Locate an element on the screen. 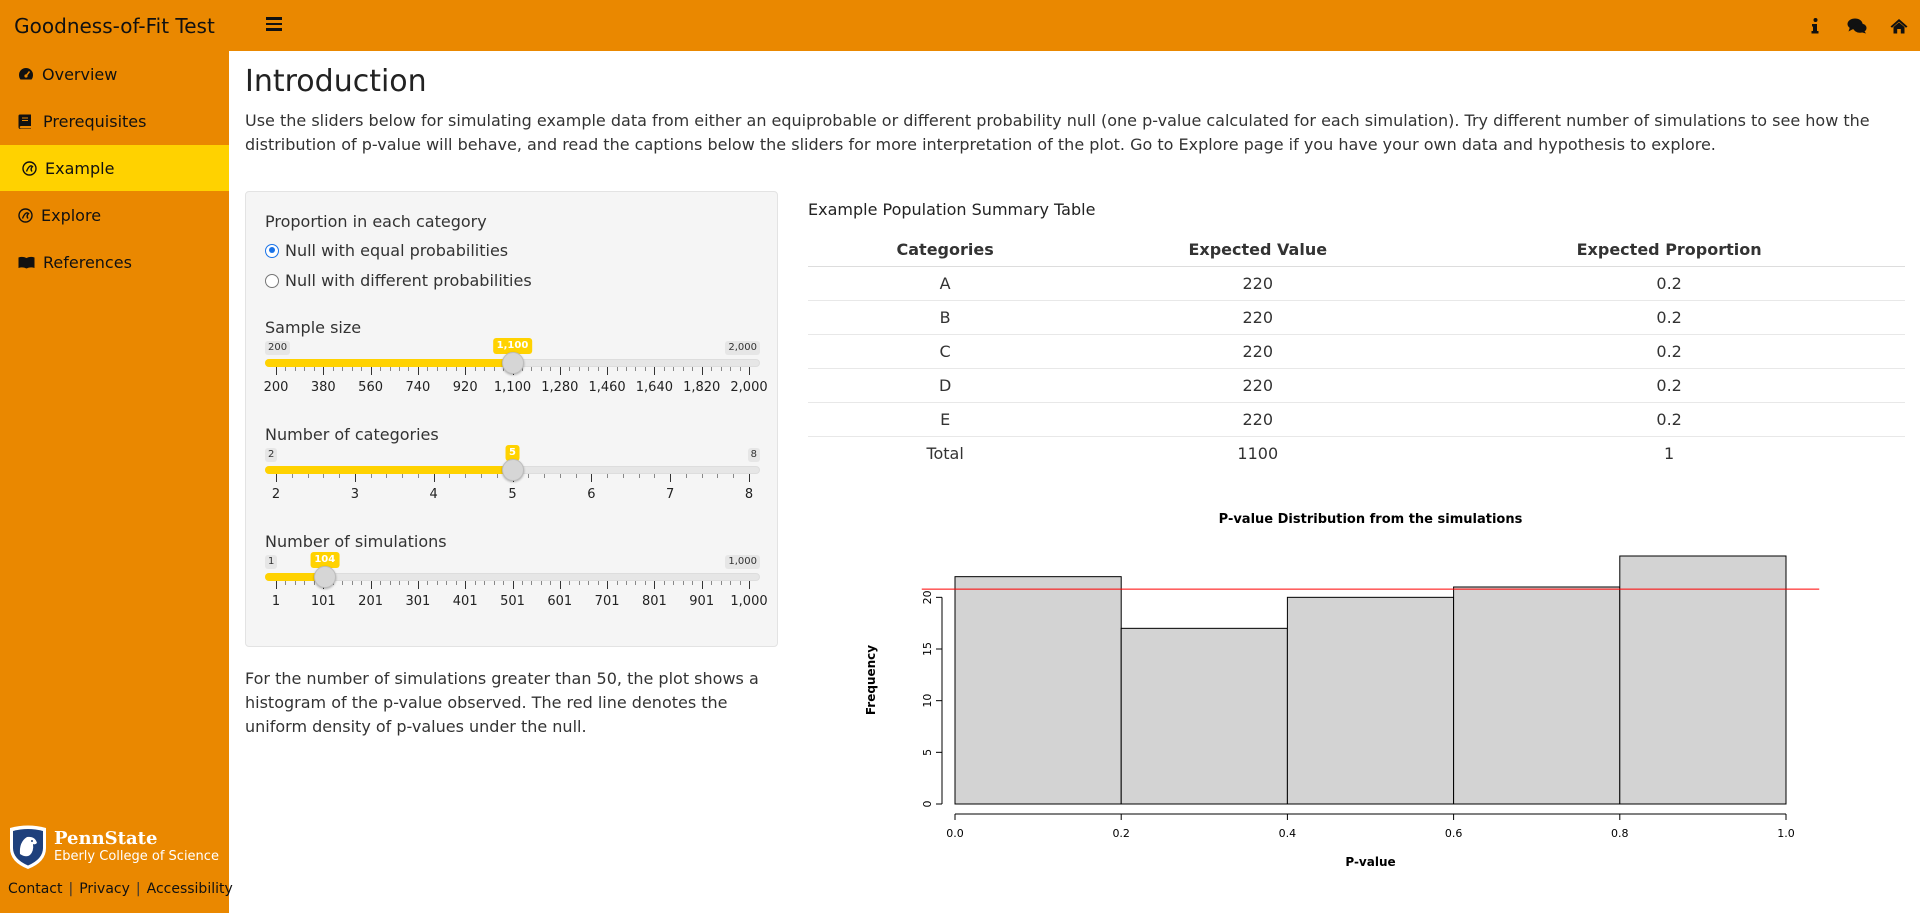 This screenshot has height=913, width=1920. comments-icon is located at coordinates (1857, 25).